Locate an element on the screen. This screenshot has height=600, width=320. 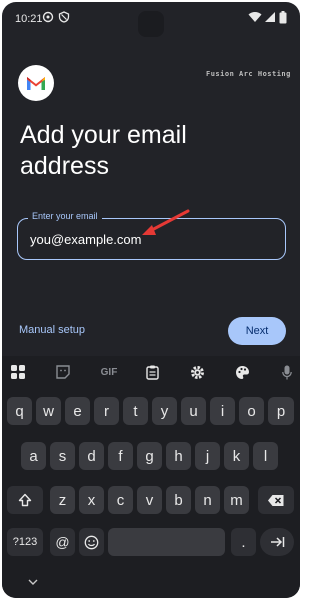
emoji-key is located at coordinates (91, 542).